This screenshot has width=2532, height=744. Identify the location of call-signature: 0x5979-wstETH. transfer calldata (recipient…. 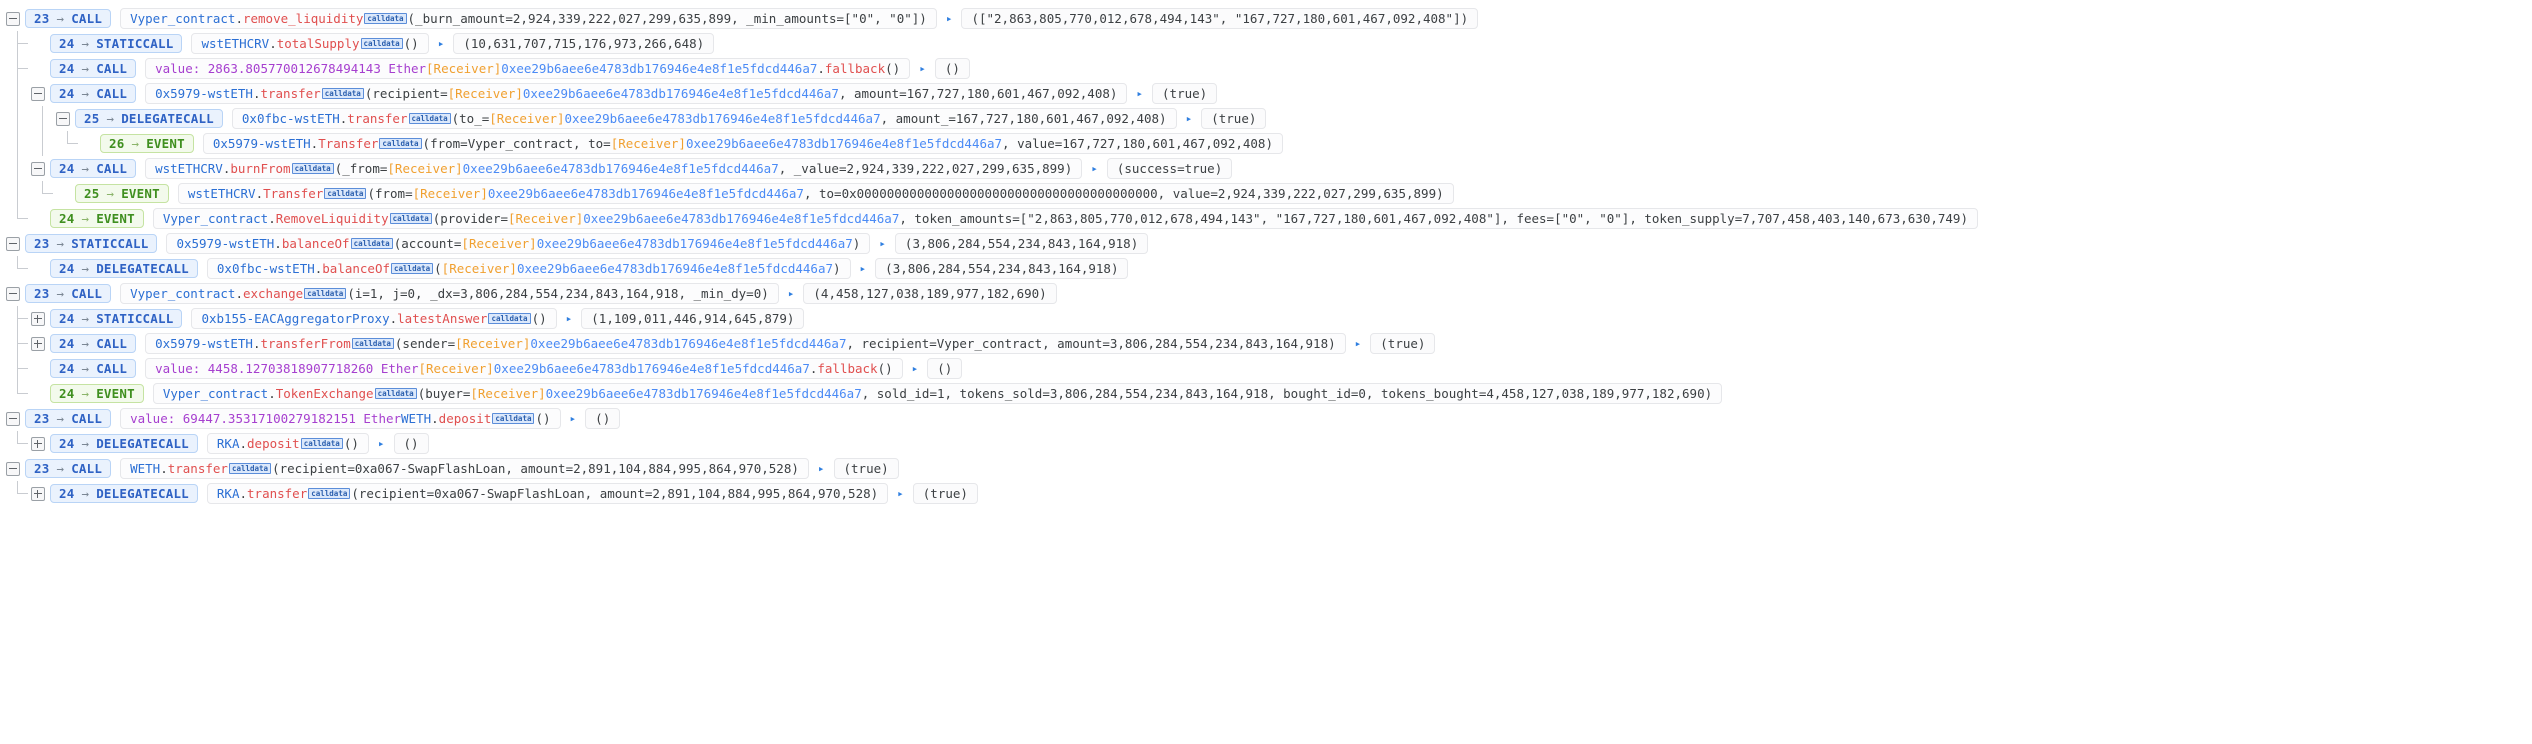
(636, 93).